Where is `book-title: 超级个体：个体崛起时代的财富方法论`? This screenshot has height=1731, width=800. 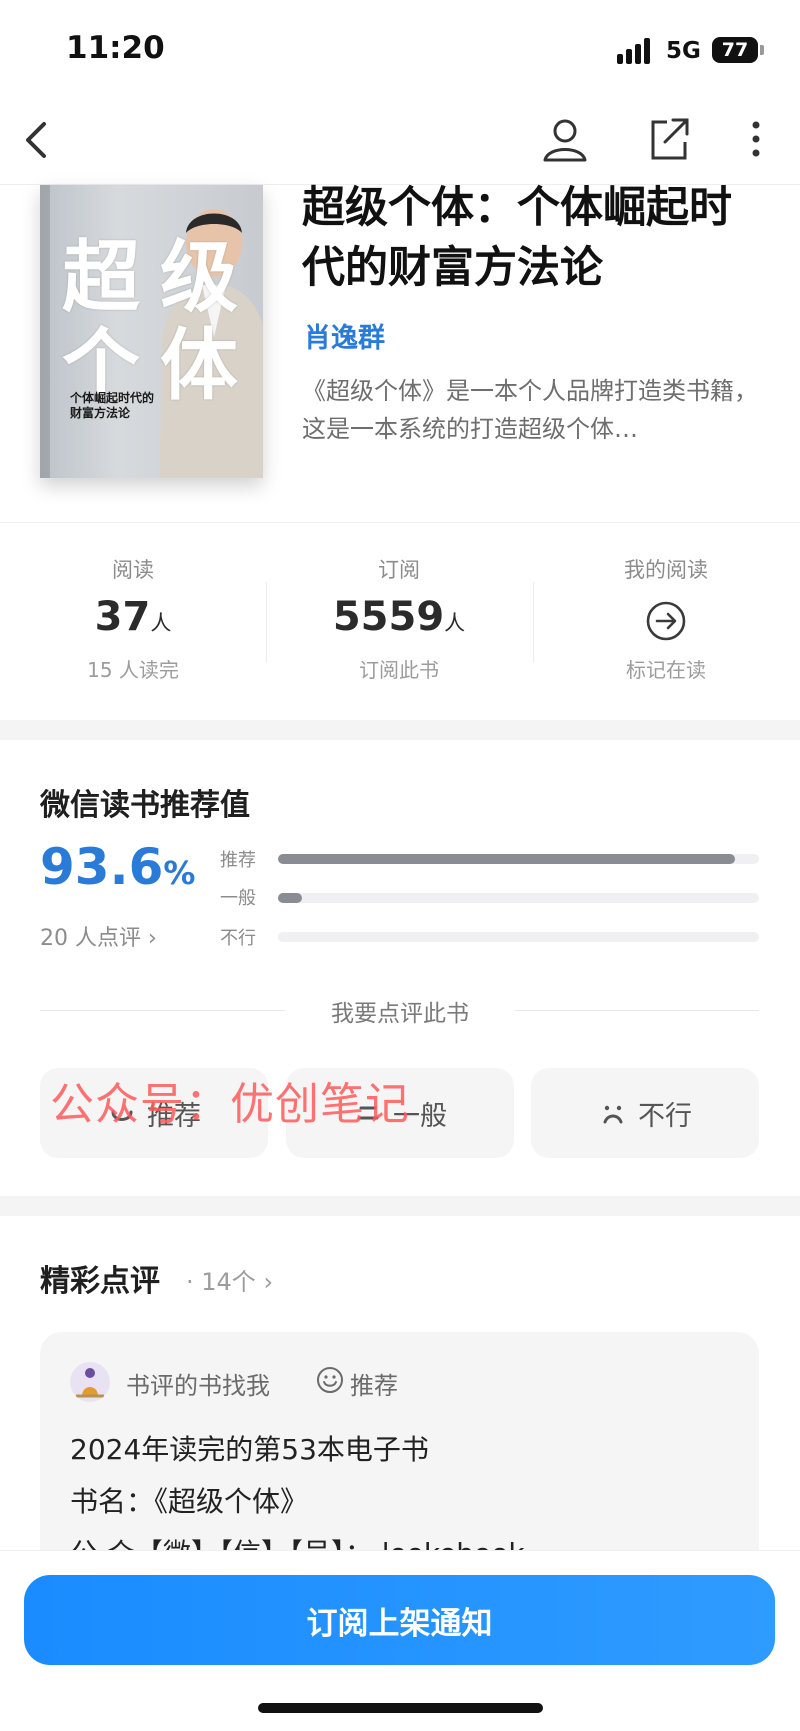 book-title: 超级个体：个体崛起时代的财富方法论 is located at coordinates (517, 238).